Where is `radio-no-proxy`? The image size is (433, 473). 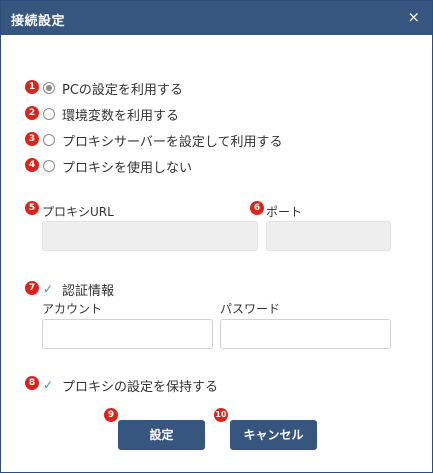 radio-no-proxy is located at coordinates (49, 166).